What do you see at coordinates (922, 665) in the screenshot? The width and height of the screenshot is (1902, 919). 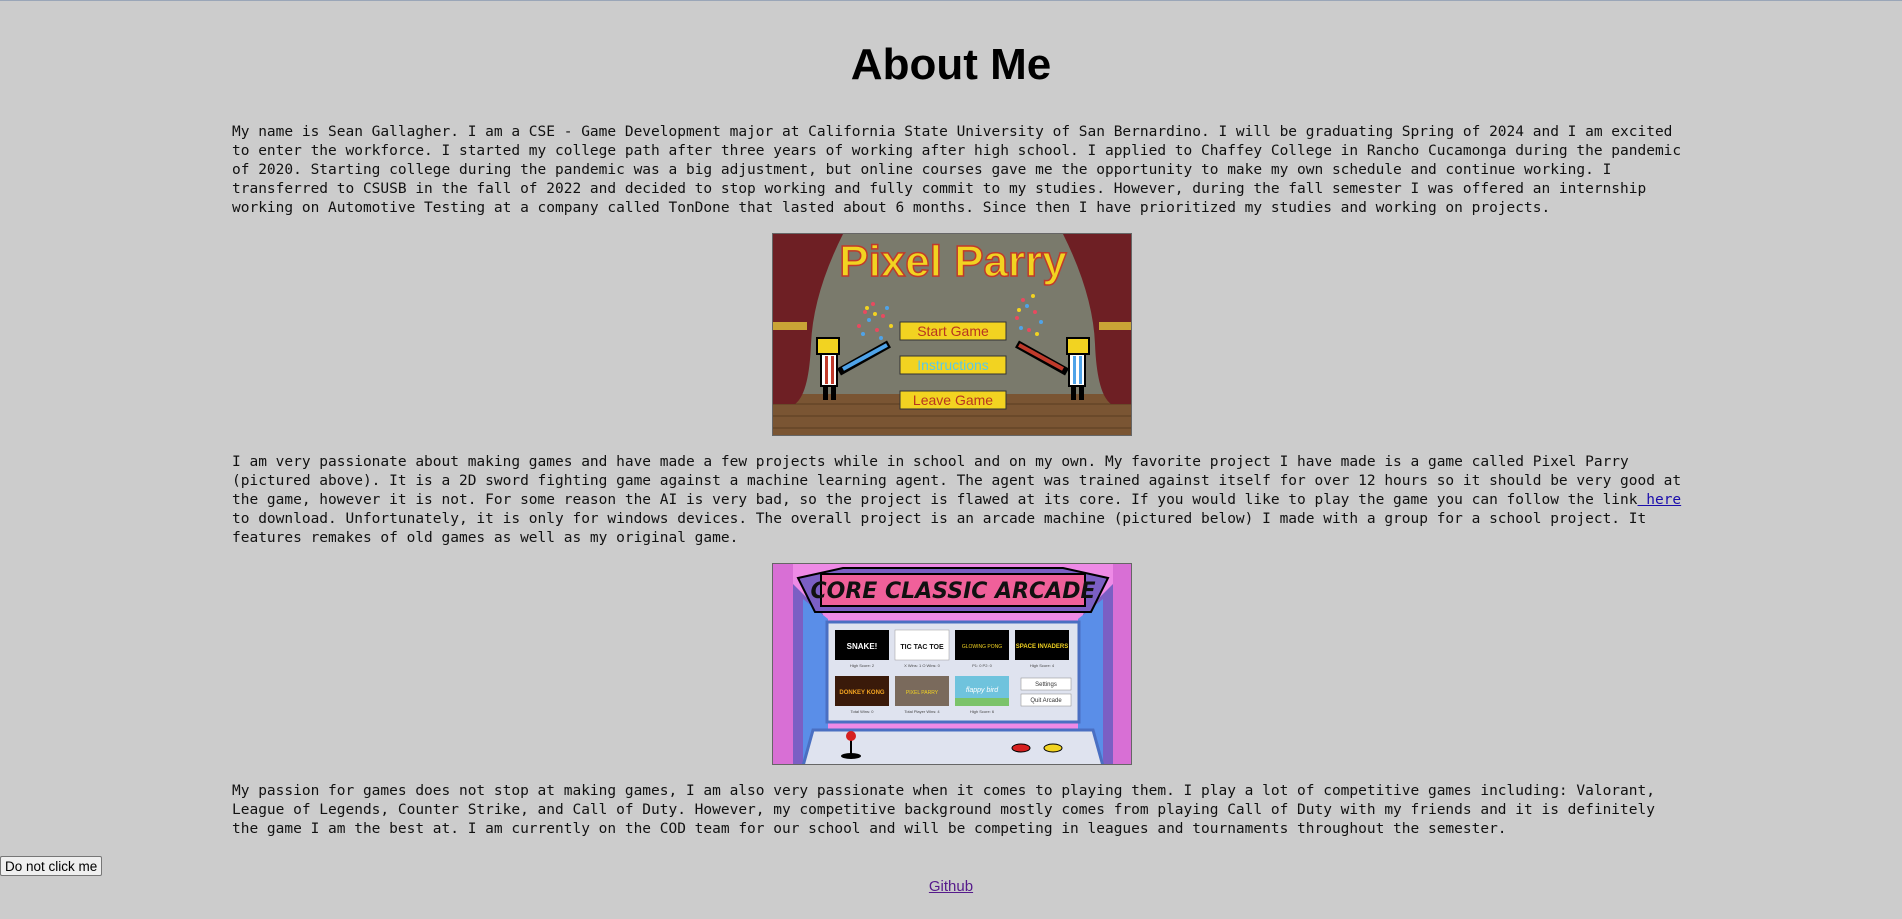 I see `arcade-game-tictactoe-caption: X Wins: 1 O Wins: 0` at bounding box center [922, 665].